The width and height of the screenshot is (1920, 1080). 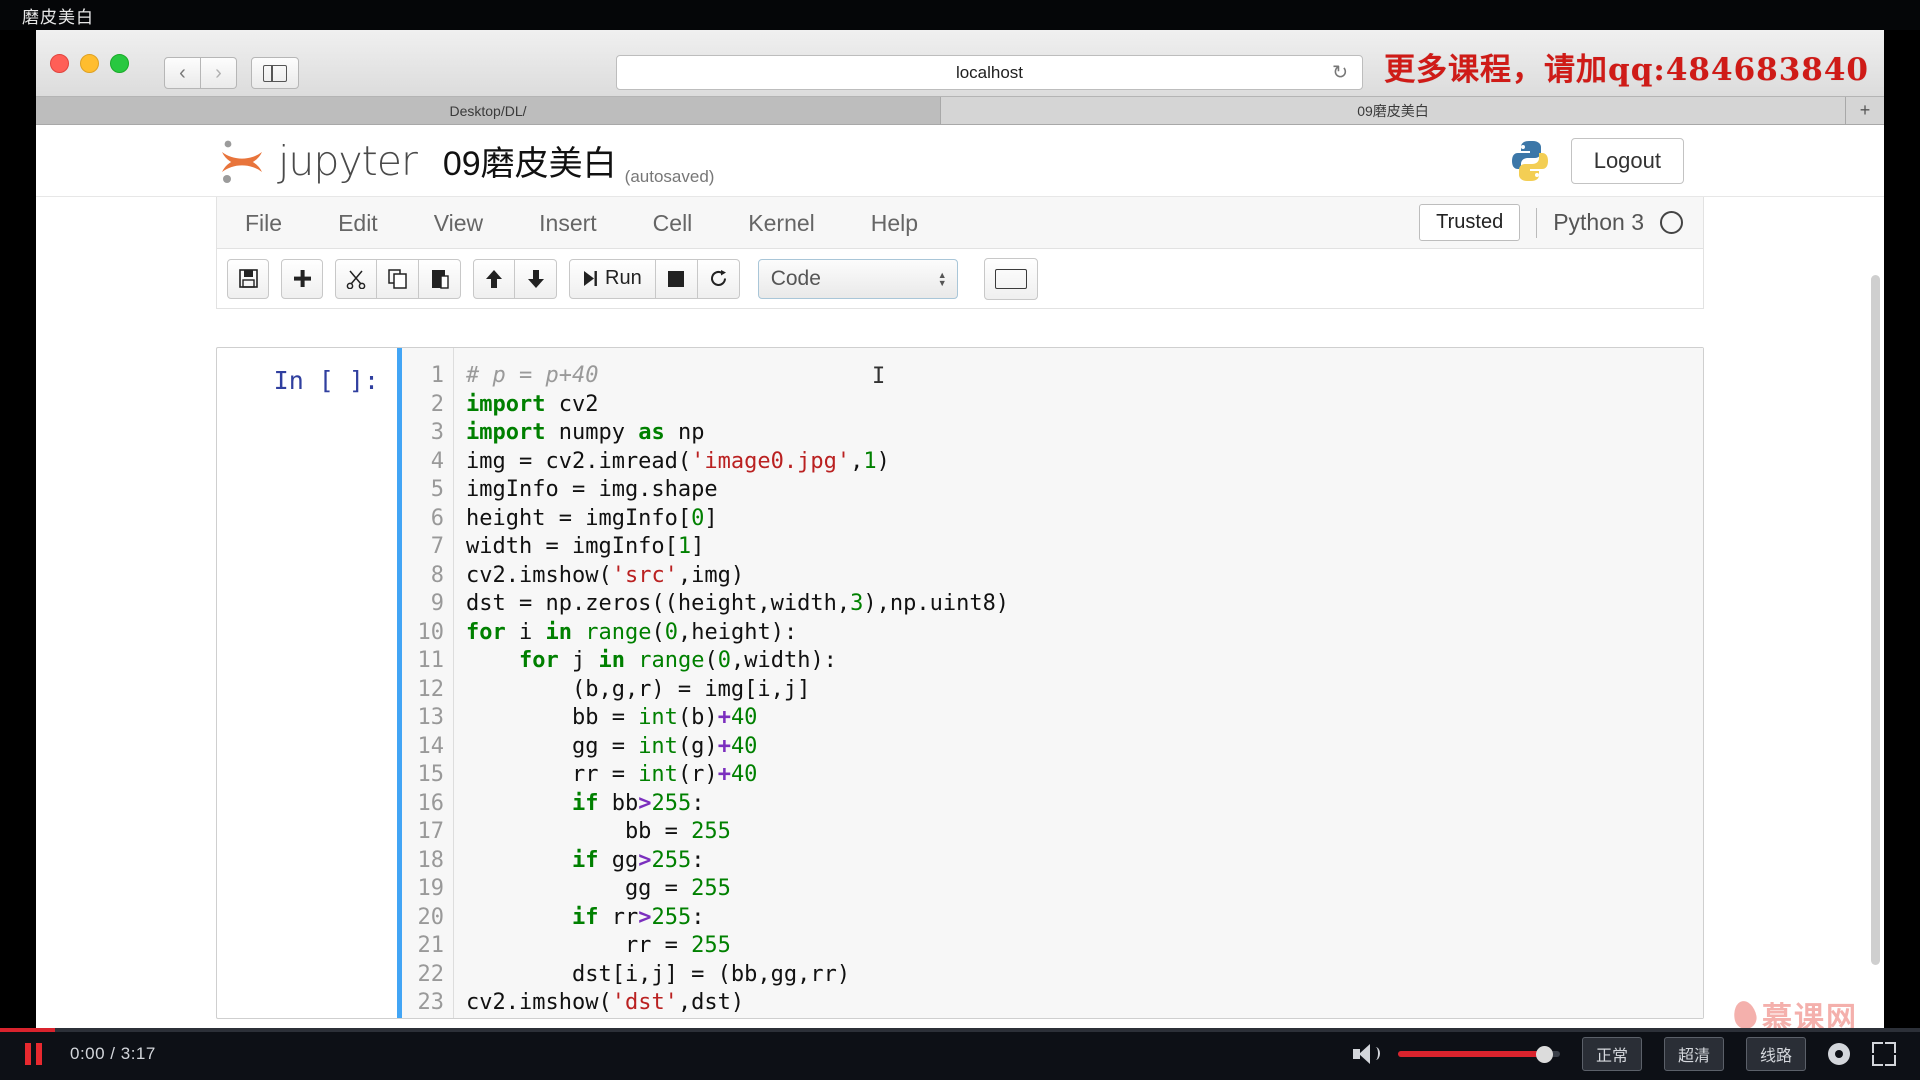 I want to click on kernel-idle-icon, so click(x=1671, y=222).